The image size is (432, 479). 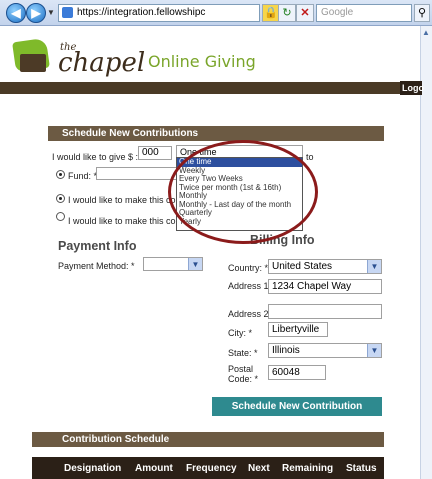 What do you see at coordinates (307, 468) in the screenshot?
I see `column-remaining: Remaining` at bounding box center [307, 468].